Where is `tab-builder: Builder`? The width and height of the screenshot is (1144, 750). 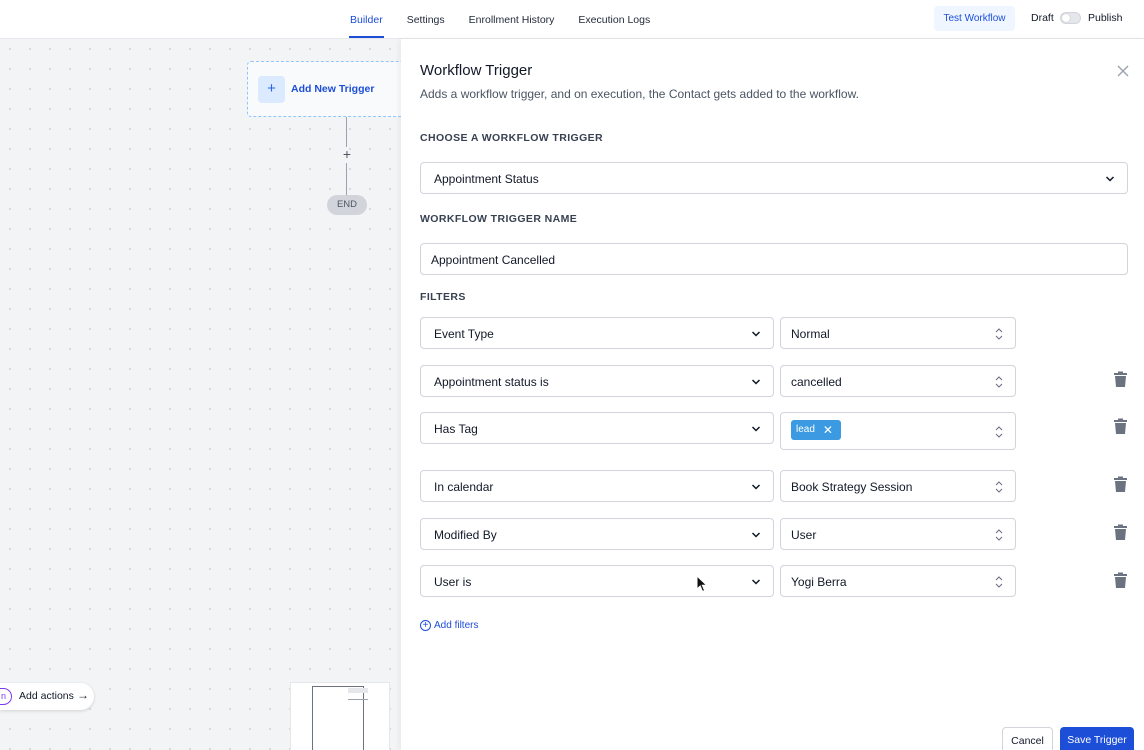 tab-builder: Builder is located at coordinates (366, 19).